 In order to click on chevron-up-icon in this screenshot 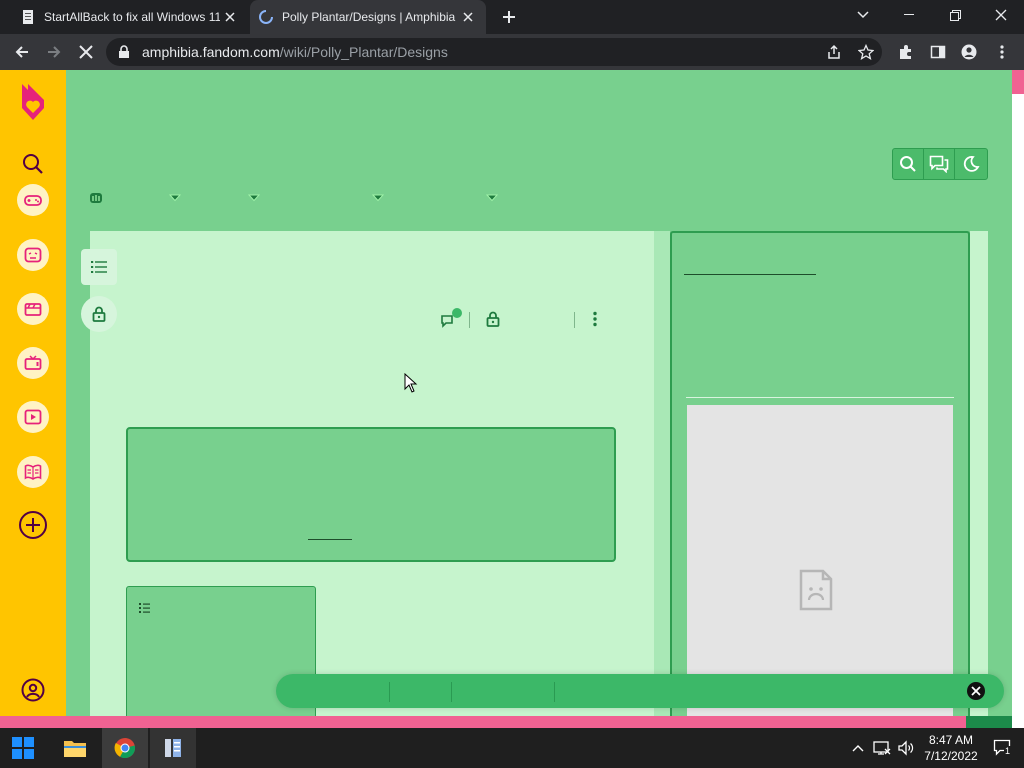, I will do `click(858, 748)`.